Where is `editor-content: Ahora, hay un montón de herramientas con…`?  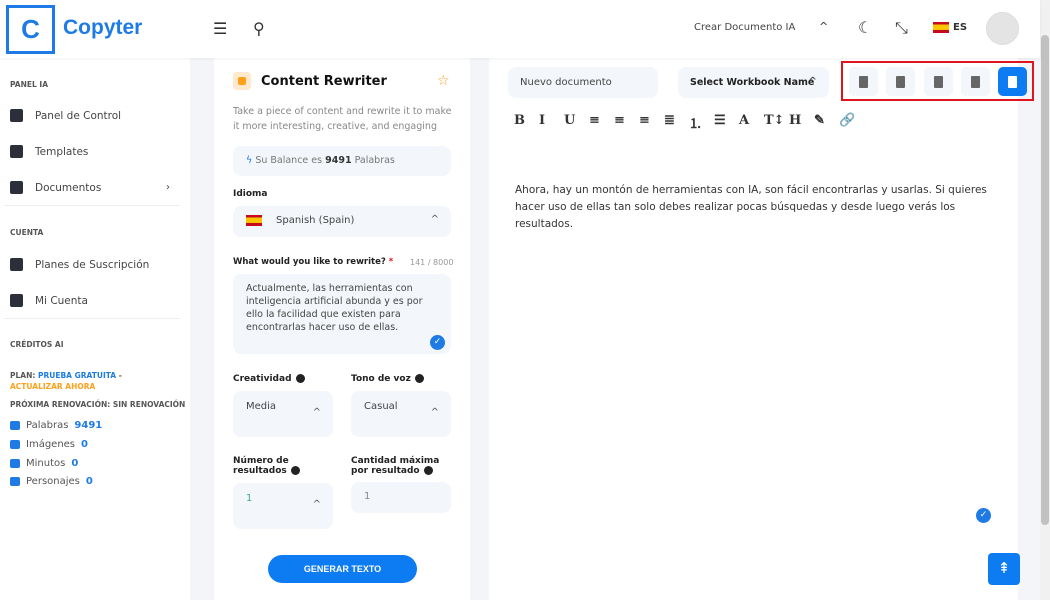 editor-content: Ahora, hay un montón de herramientas con… is located at coordinates (752, 207).